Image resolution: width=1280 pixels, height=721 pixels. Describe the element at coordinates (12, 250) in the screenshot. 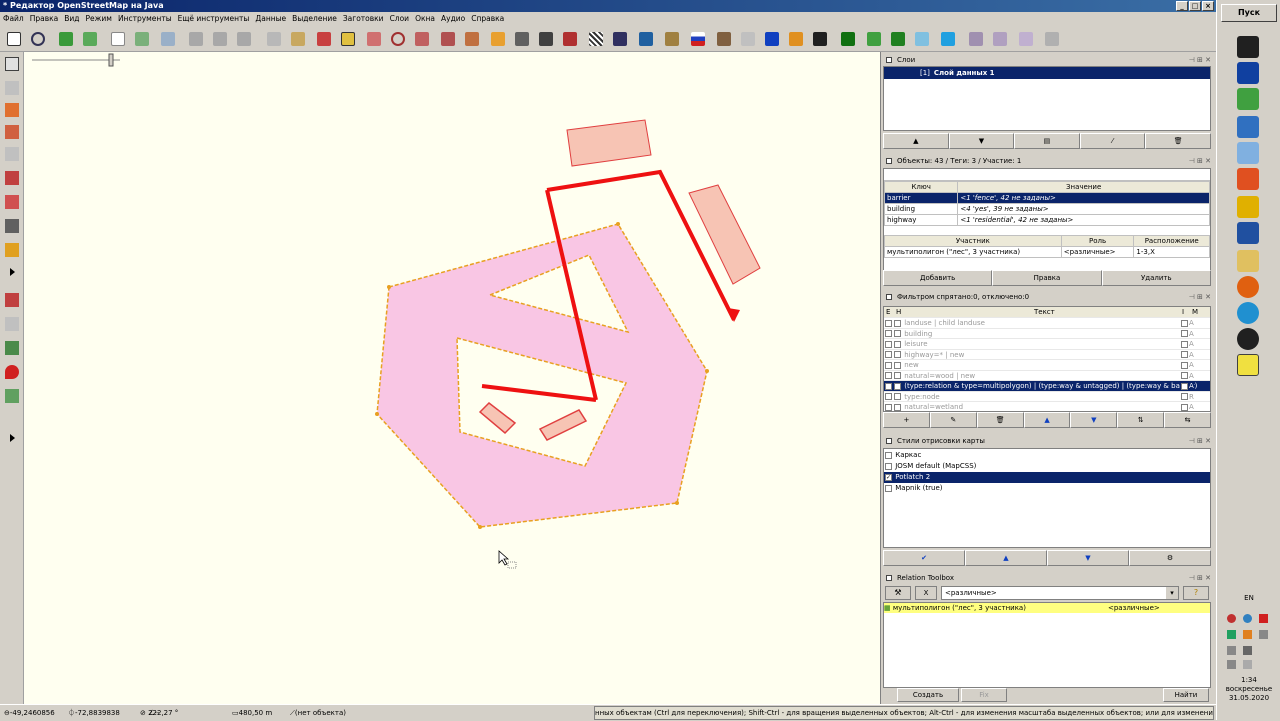

I see `pencil-tool-icon` at that location.